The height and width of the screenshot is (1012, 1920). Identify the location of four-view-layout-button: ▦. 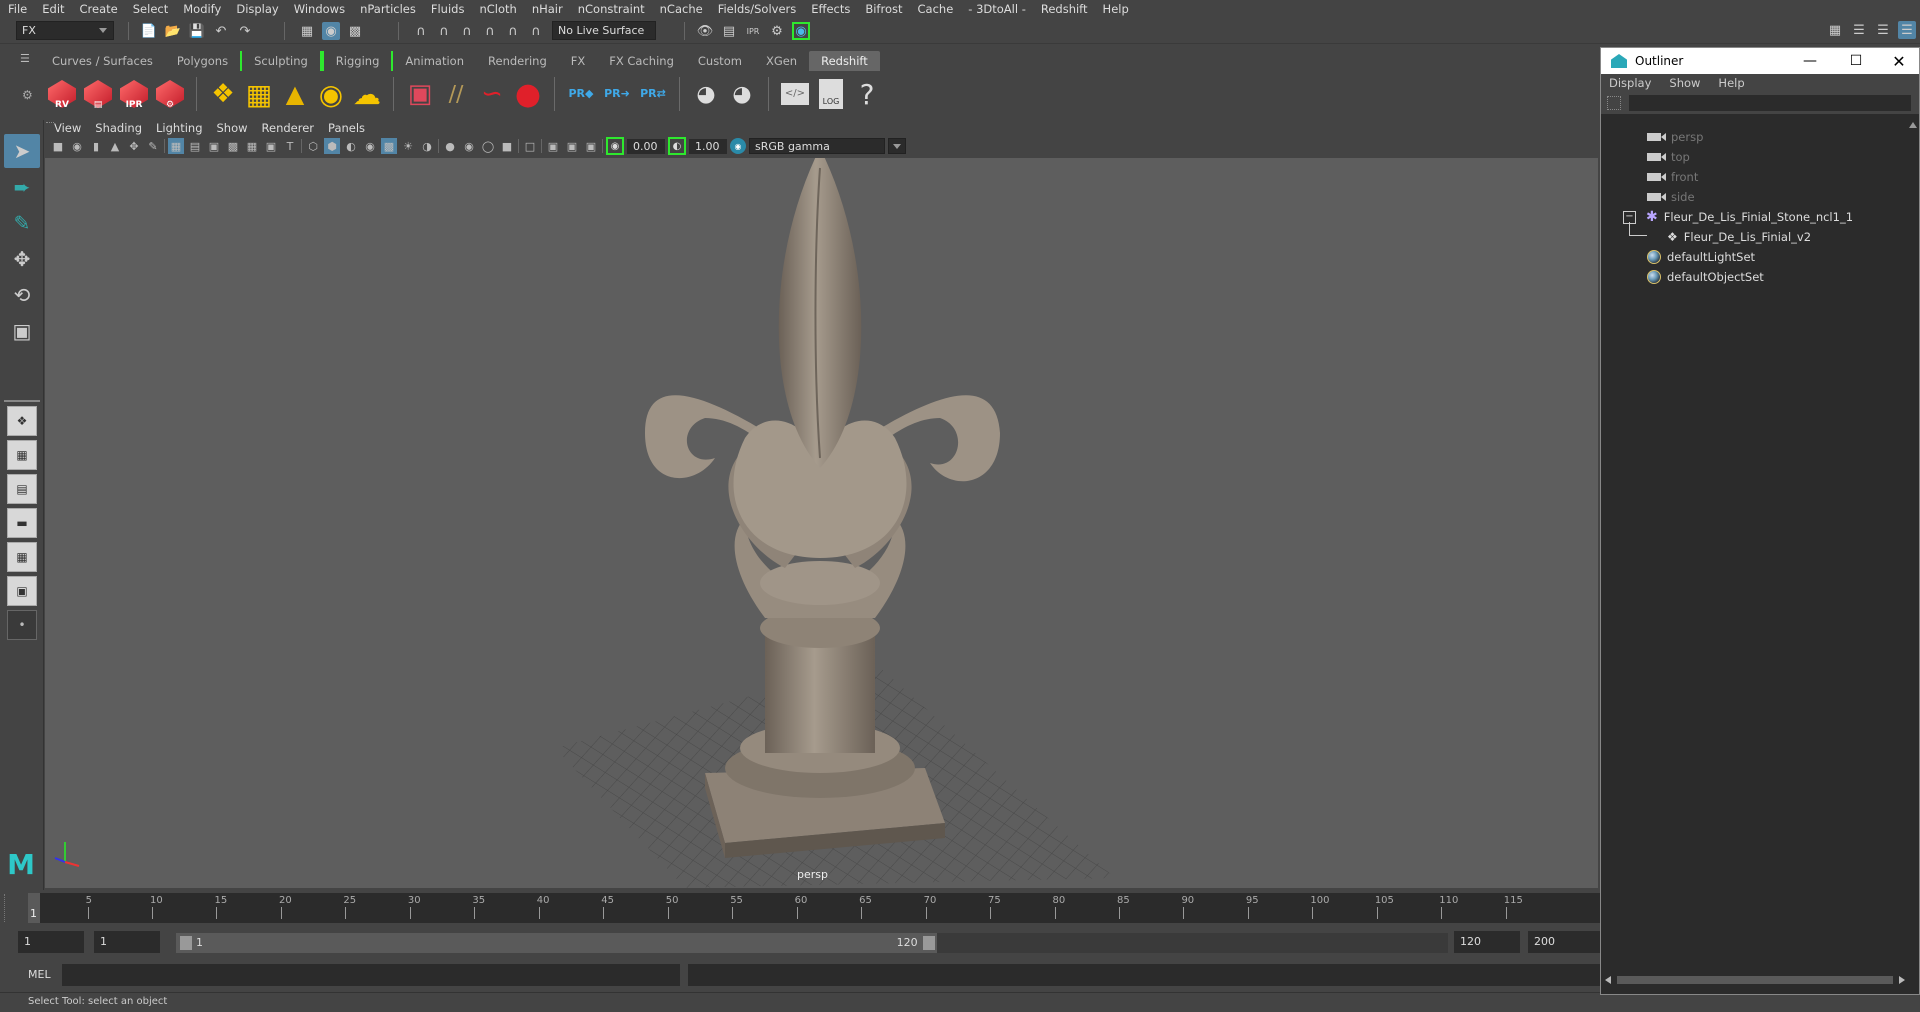
(22, 455).